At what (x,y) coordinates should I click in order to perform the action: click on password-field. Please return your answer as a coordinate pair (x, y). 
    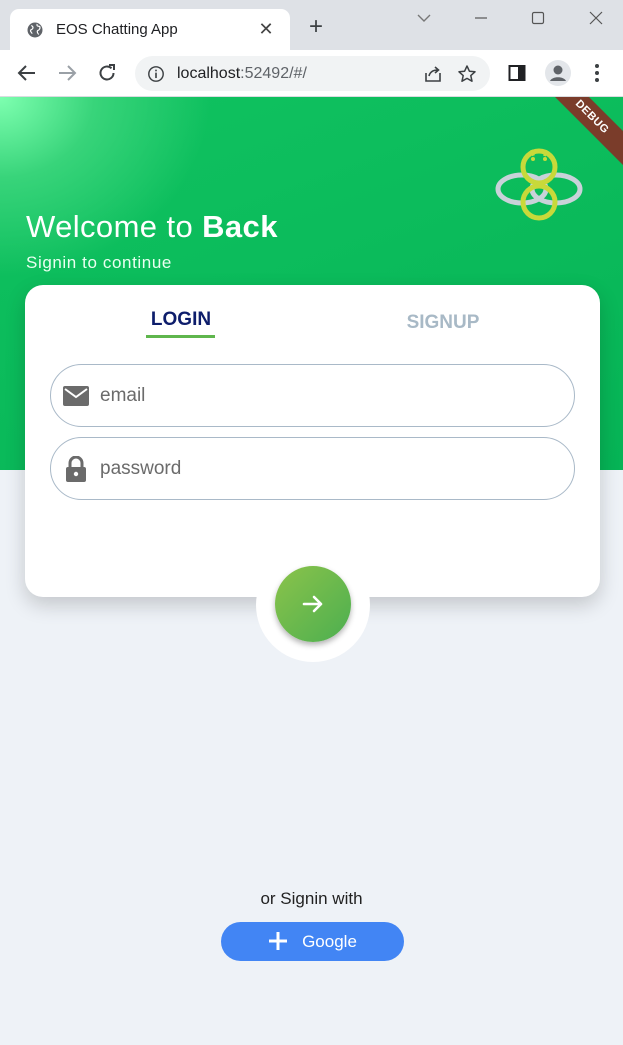
    Looking at the image, I should click on (312, 468).